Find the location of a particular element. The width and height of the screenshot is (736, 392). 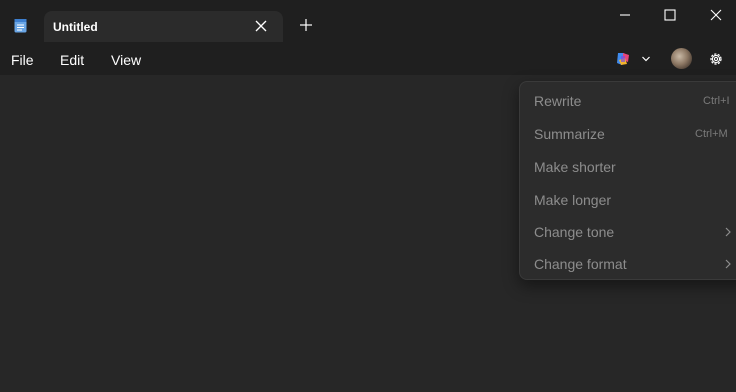

menu-item-change-format: Change format is located at coordinates (628, 262).